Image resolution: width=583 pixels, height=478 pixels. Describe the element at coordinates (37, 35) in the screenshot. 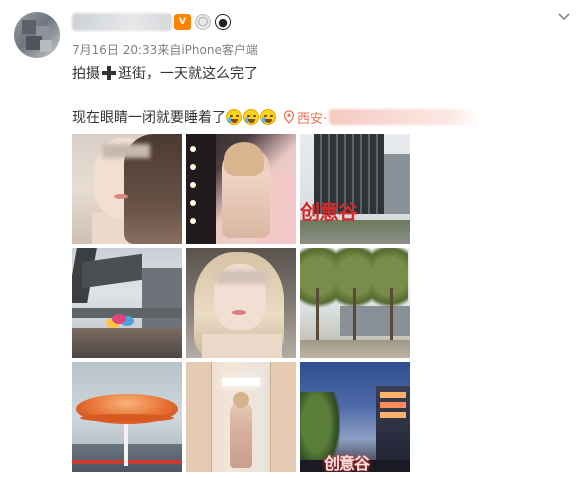

I see `avatar` at that location.